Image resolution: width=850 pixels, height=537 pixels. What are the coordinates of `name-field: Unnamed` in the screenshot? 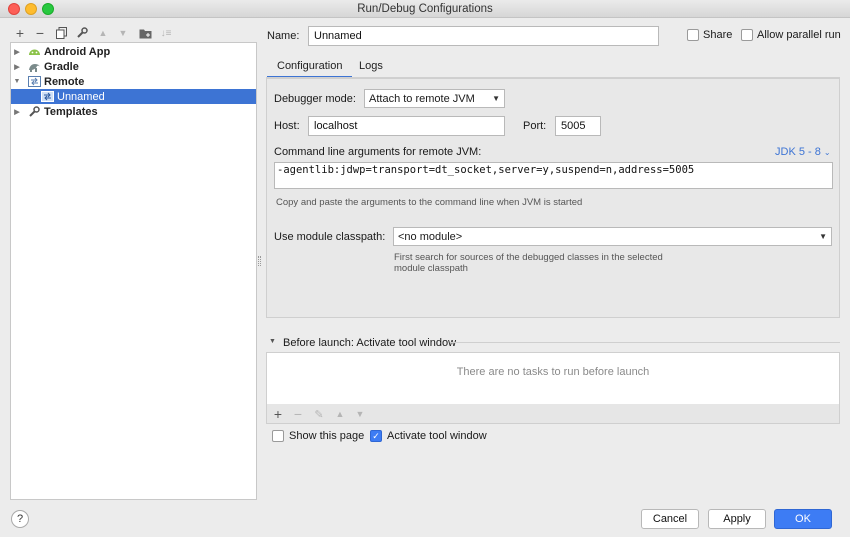 It's located at (483, 36).